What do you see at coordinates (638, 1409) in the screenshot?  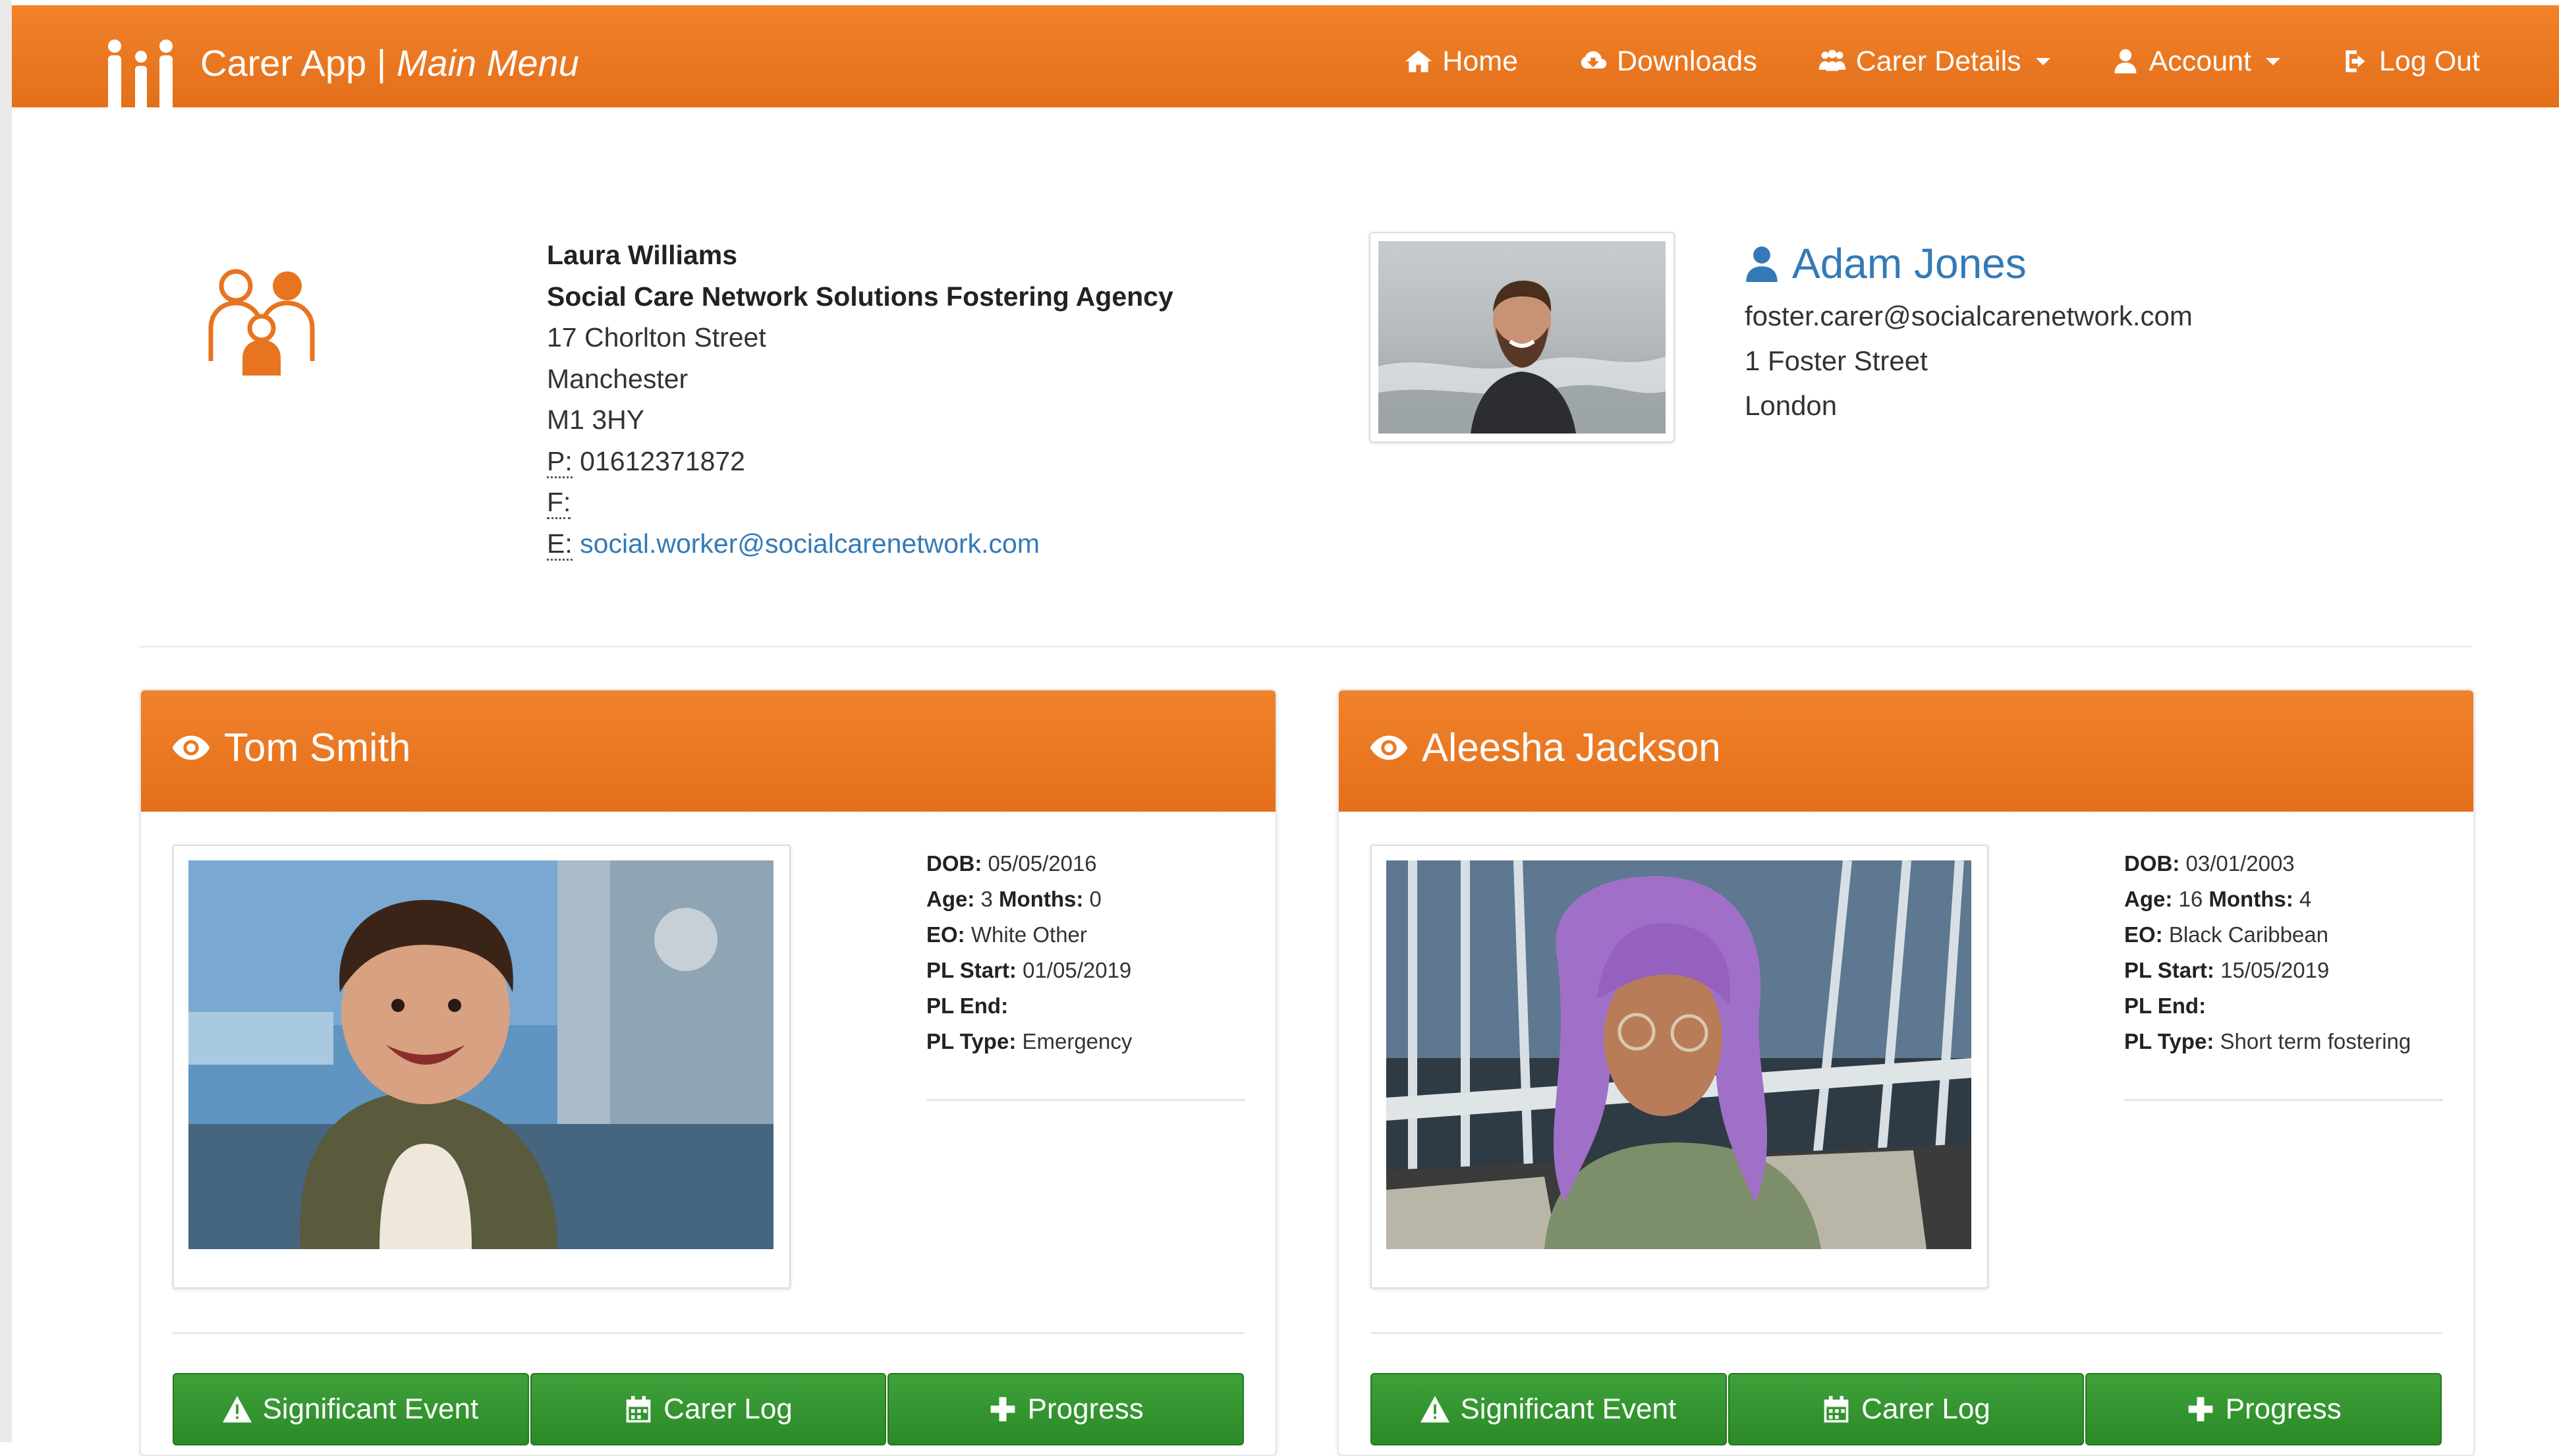 I see `calendar-icon` at bounding box center [638, 1409].